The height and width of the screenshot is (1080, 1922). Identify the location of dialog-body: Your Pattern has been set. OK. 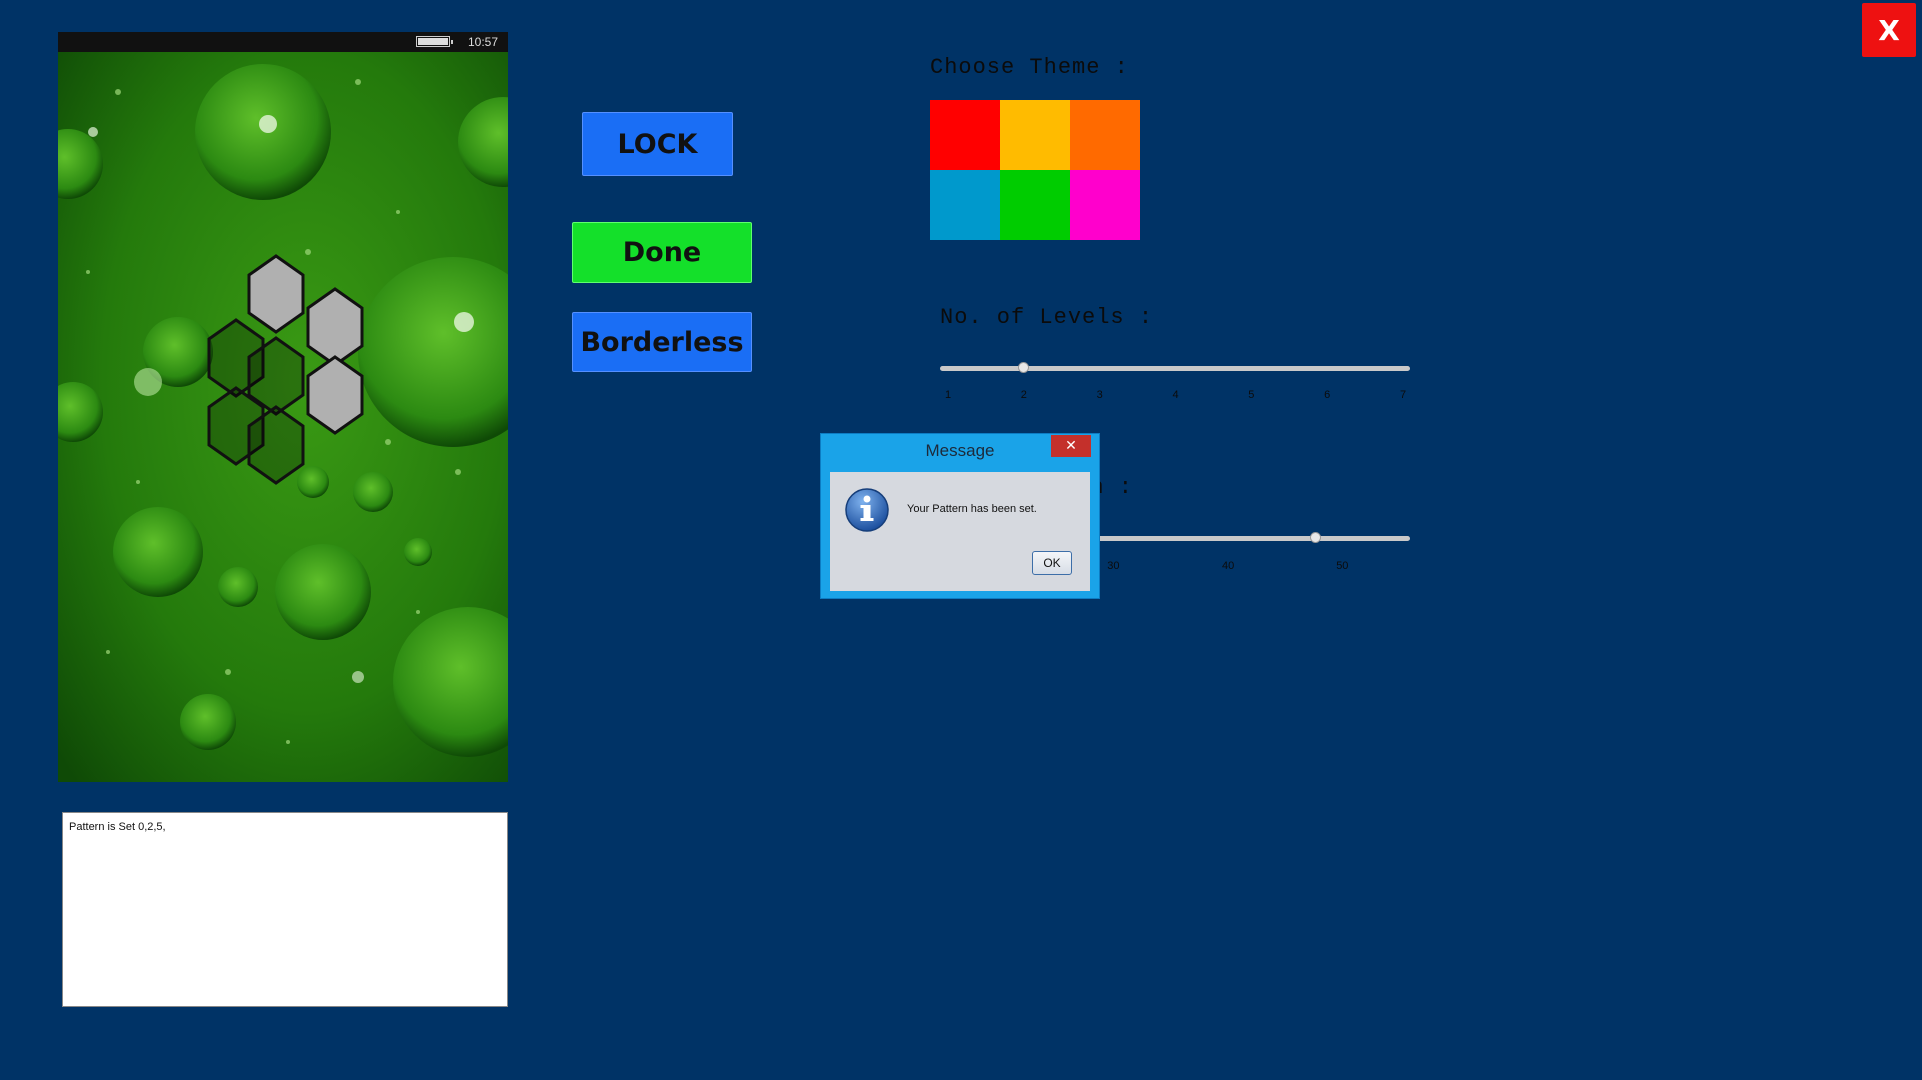
(960, 531).